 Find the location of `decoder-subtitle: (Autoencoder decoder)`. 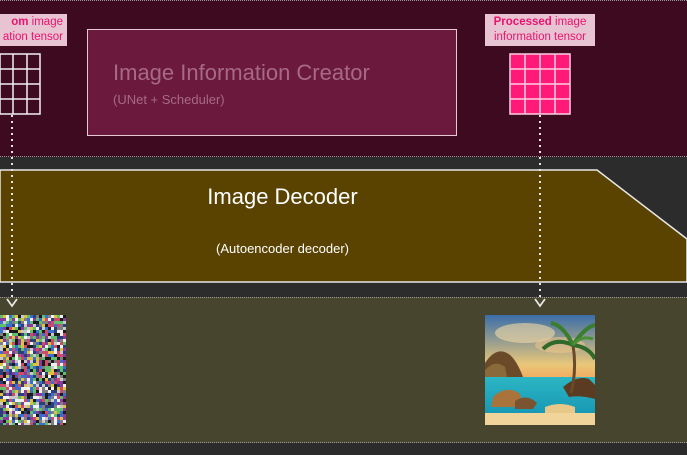

decoder-subtitle: (Autoencoder decoder) is located at coordinates (282, 248).